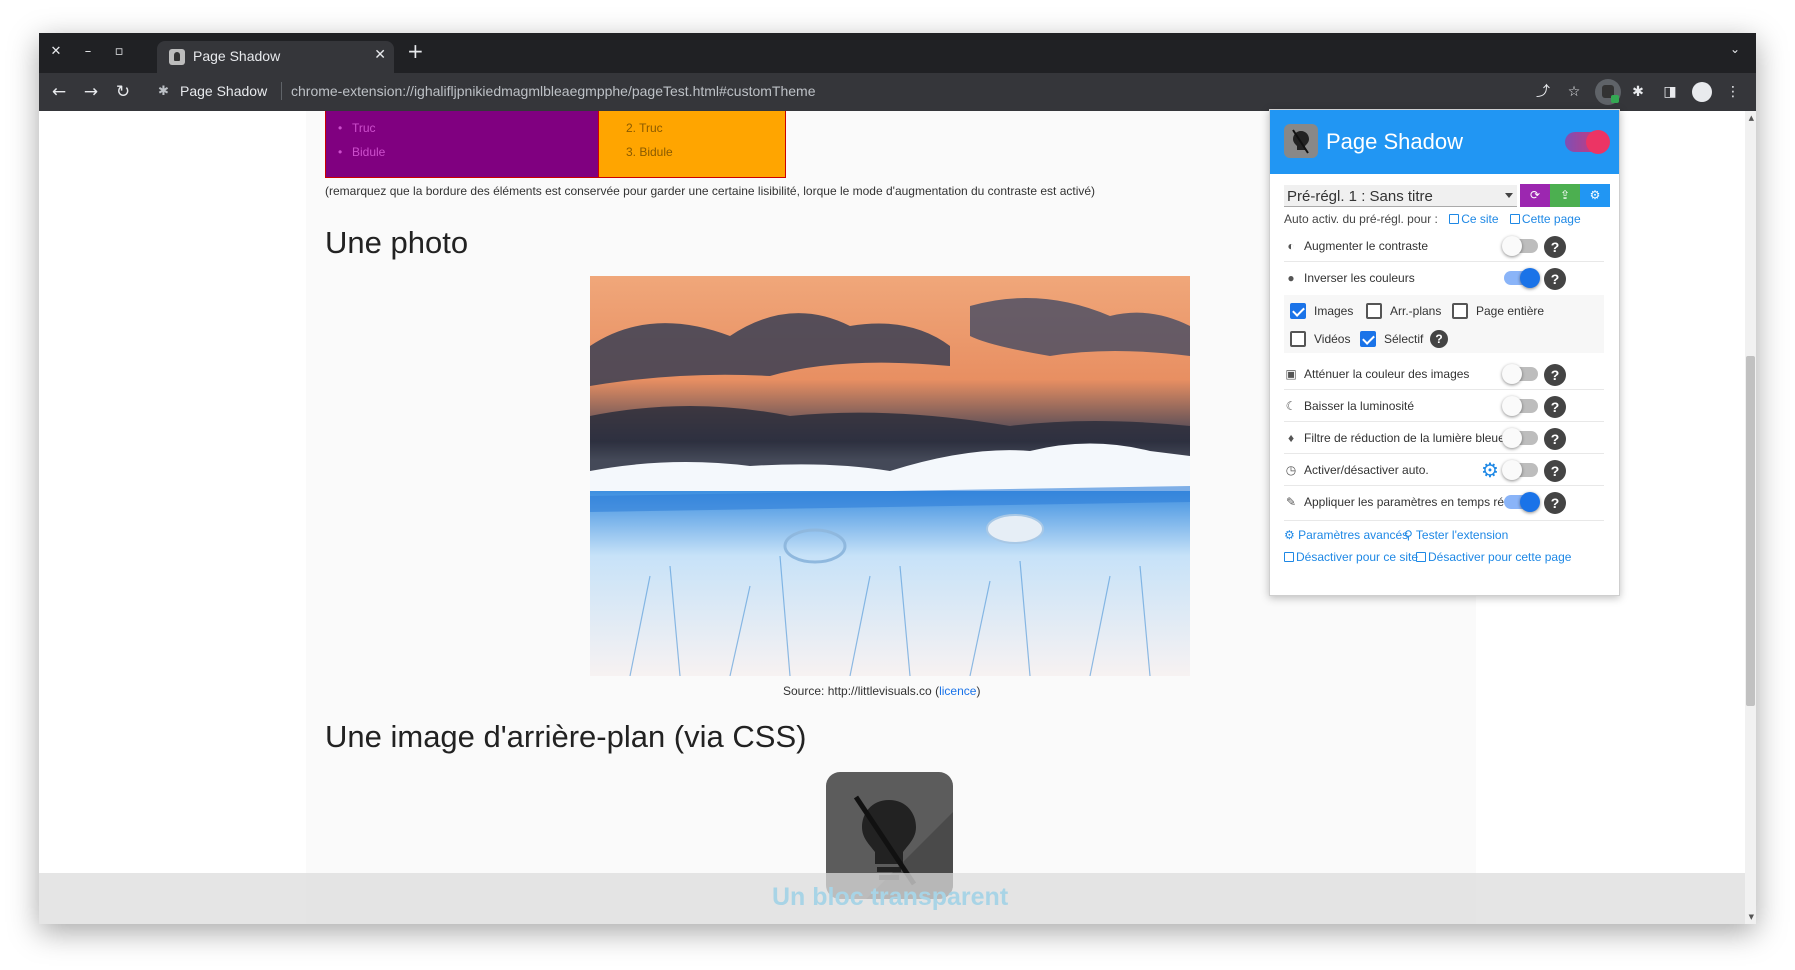  What do you see at coordinates (1346, 535) in the screenshot?
I see `advanced-settings-link: ⚙ Paramètres avancés` at bounding box center [1346, 535].